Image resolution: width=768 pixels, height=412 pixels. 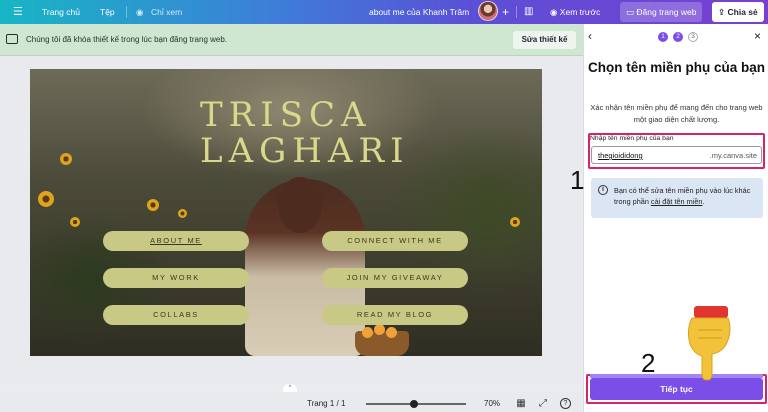 What do you see at coordinates (590, 36) in the screenshot?
I see `chevron-left-icon: ‹` at bounding box center [590, 36].